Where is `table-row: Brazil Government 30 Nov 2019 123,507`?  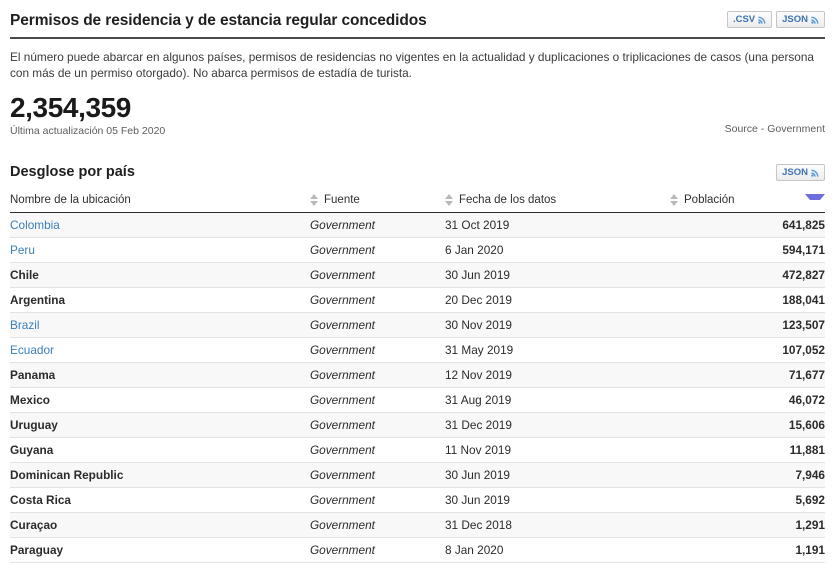
table-row: Brazil Government 30 Nov 2019 123,507 is located at coordinates (417, 325).